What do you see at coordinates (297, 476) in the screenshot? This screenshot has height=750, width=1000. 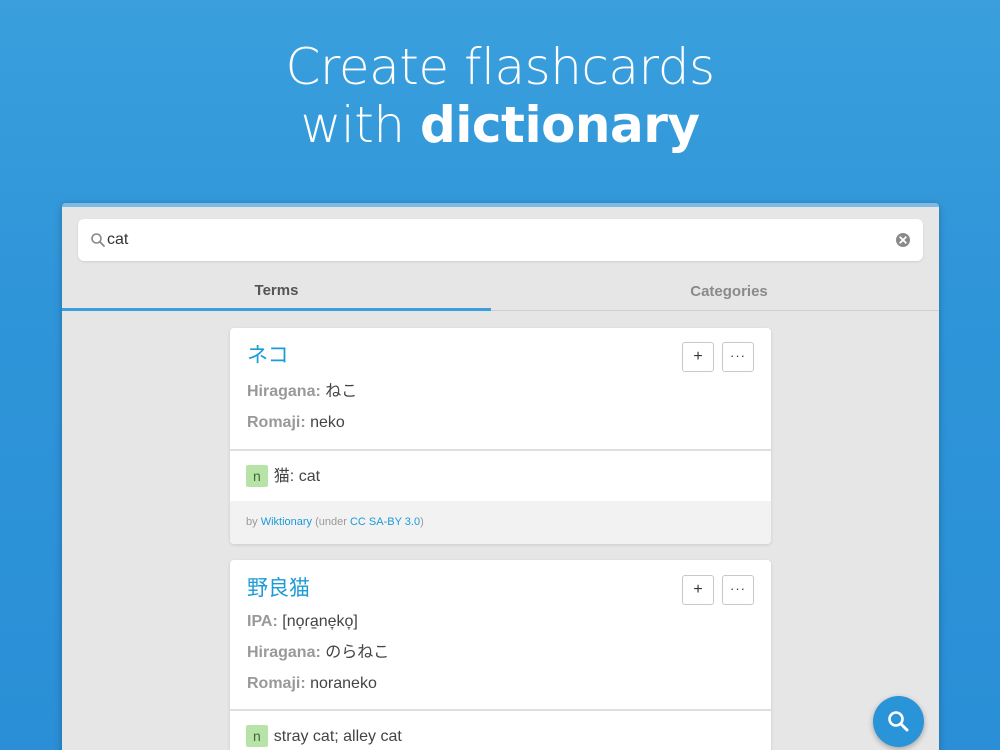 I see `meaning-text: 猫: cat` at bounding box center [297, 476].